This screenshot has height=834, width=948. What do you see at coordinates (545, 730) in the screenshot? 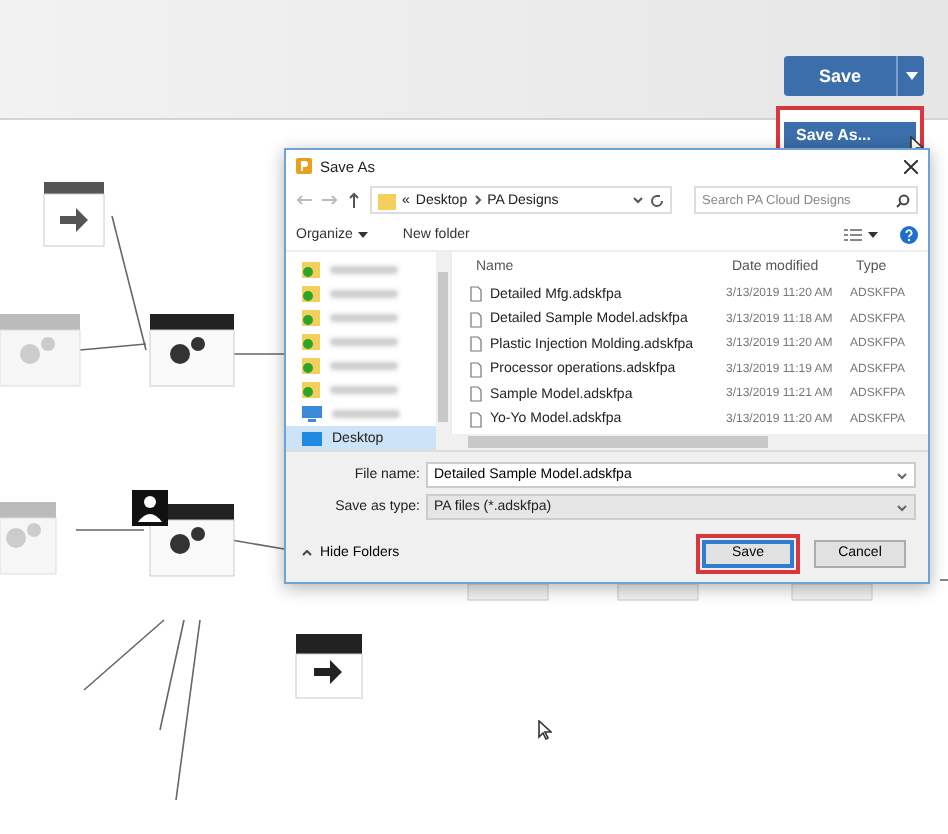
I see `mouse-pointer-icon` at bounding box center [545, 730].